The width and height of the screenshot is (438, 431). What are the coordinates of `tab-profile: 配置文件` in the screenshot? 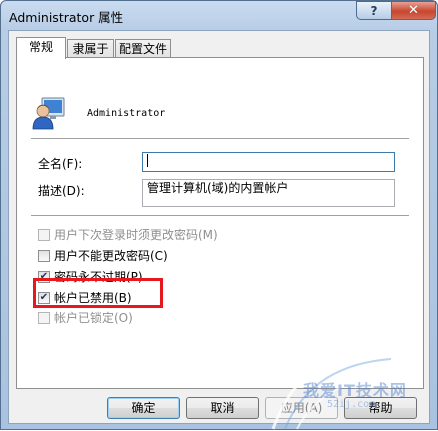 It's located at (143, 49).